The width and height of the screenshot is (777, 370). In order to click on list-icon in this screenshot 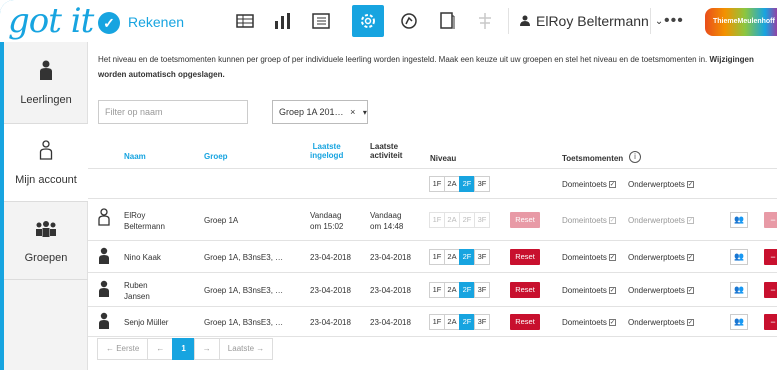, I will do `click(321, 21)`.